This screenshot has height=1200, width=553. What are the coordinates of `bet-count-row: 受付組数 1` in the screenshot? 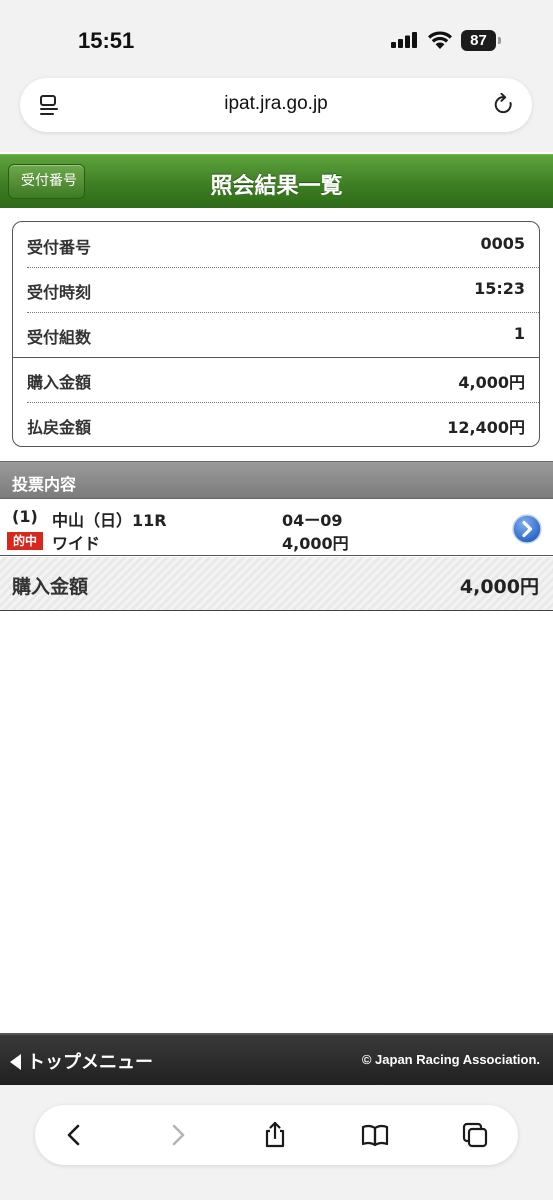 It's located at (276, 334).